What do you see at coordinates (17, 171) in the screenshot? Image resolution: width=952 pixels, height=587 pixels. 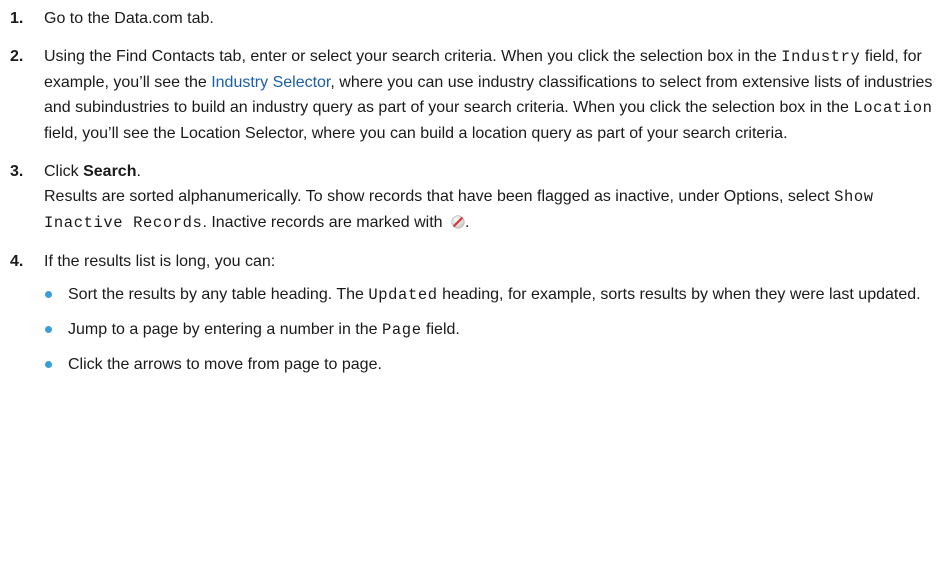 I see `step-number: 3.` at bounding box center [17, 171].